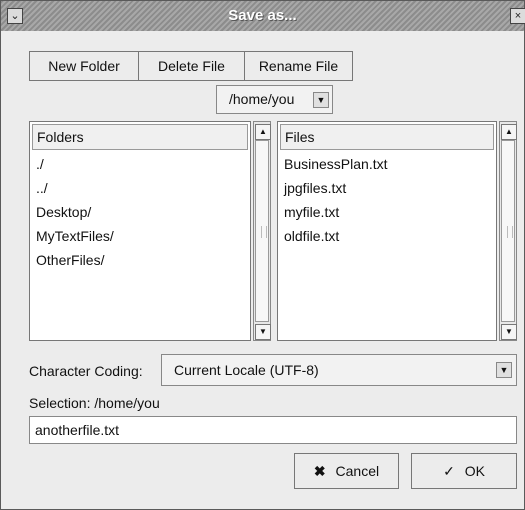  Describe the element at coordinates (319, 471) in the screenshot. I see `cancel-icon: ✖` at that location.